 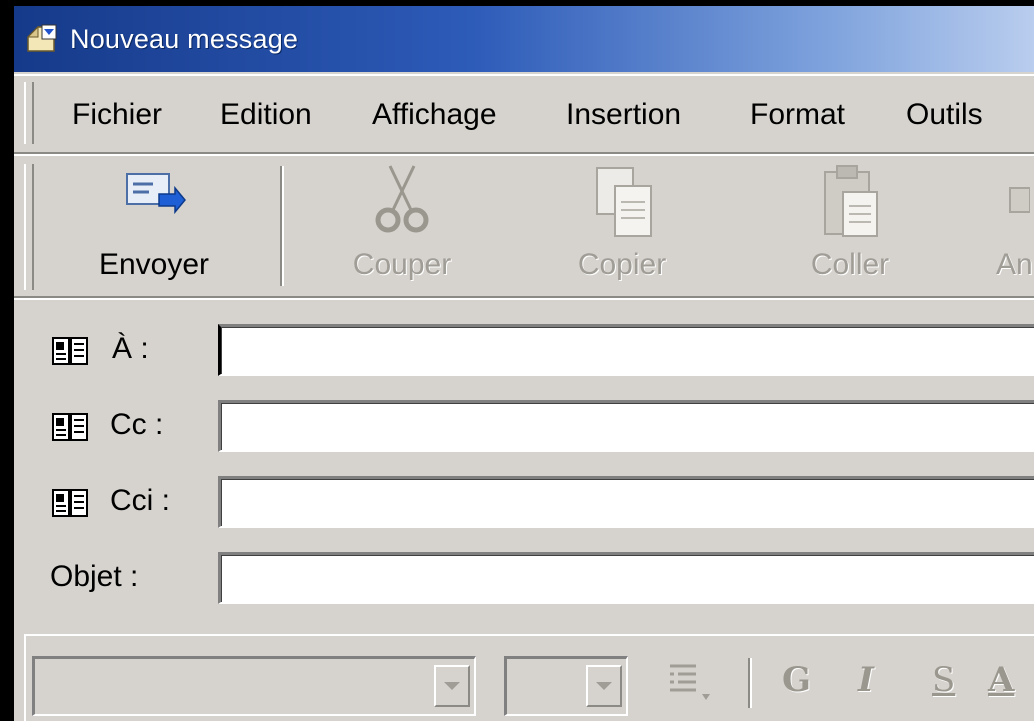 I want to click on menu-fichier: Fichier, so click(x=117, y=115).